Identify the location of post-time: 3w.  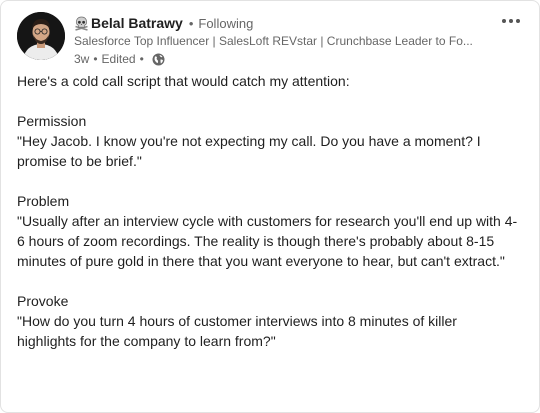
(81, 59).